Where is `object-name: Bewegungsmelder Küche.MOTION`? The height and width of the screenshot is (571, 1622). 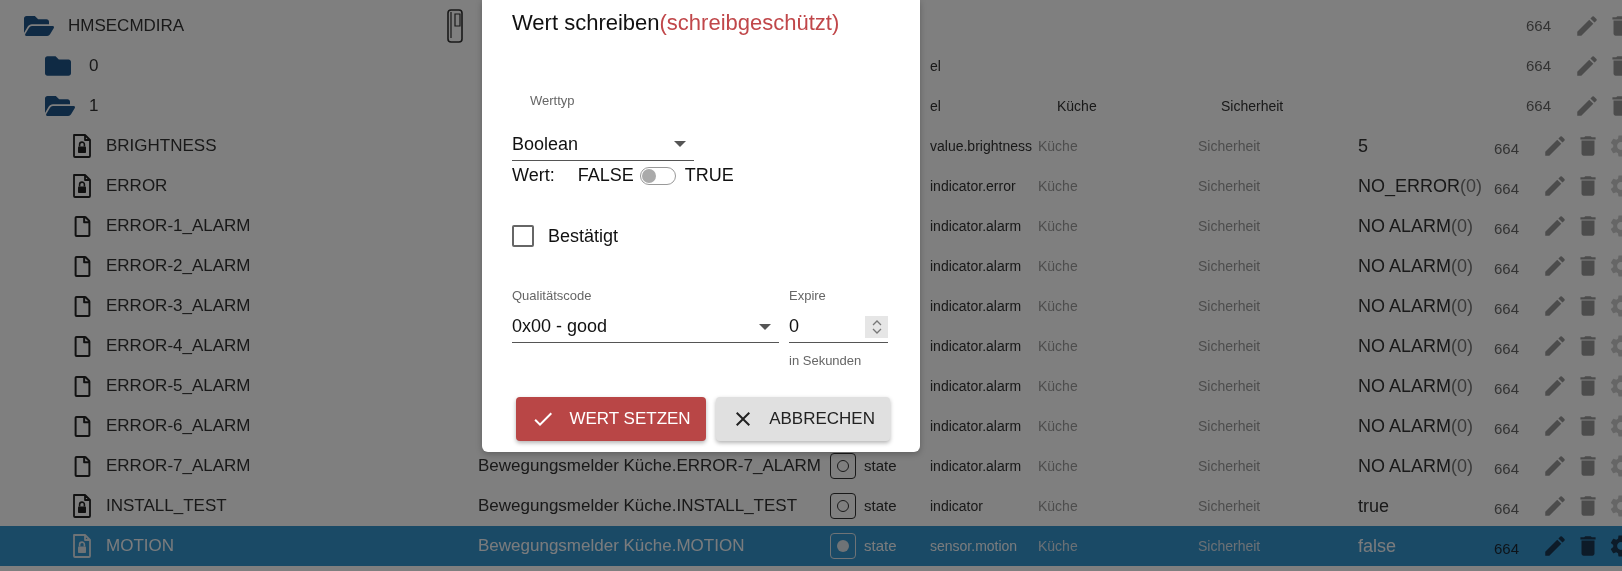
object-name: Bewegungsmelder Küche.MOTION is located at coordinates (611, 546).